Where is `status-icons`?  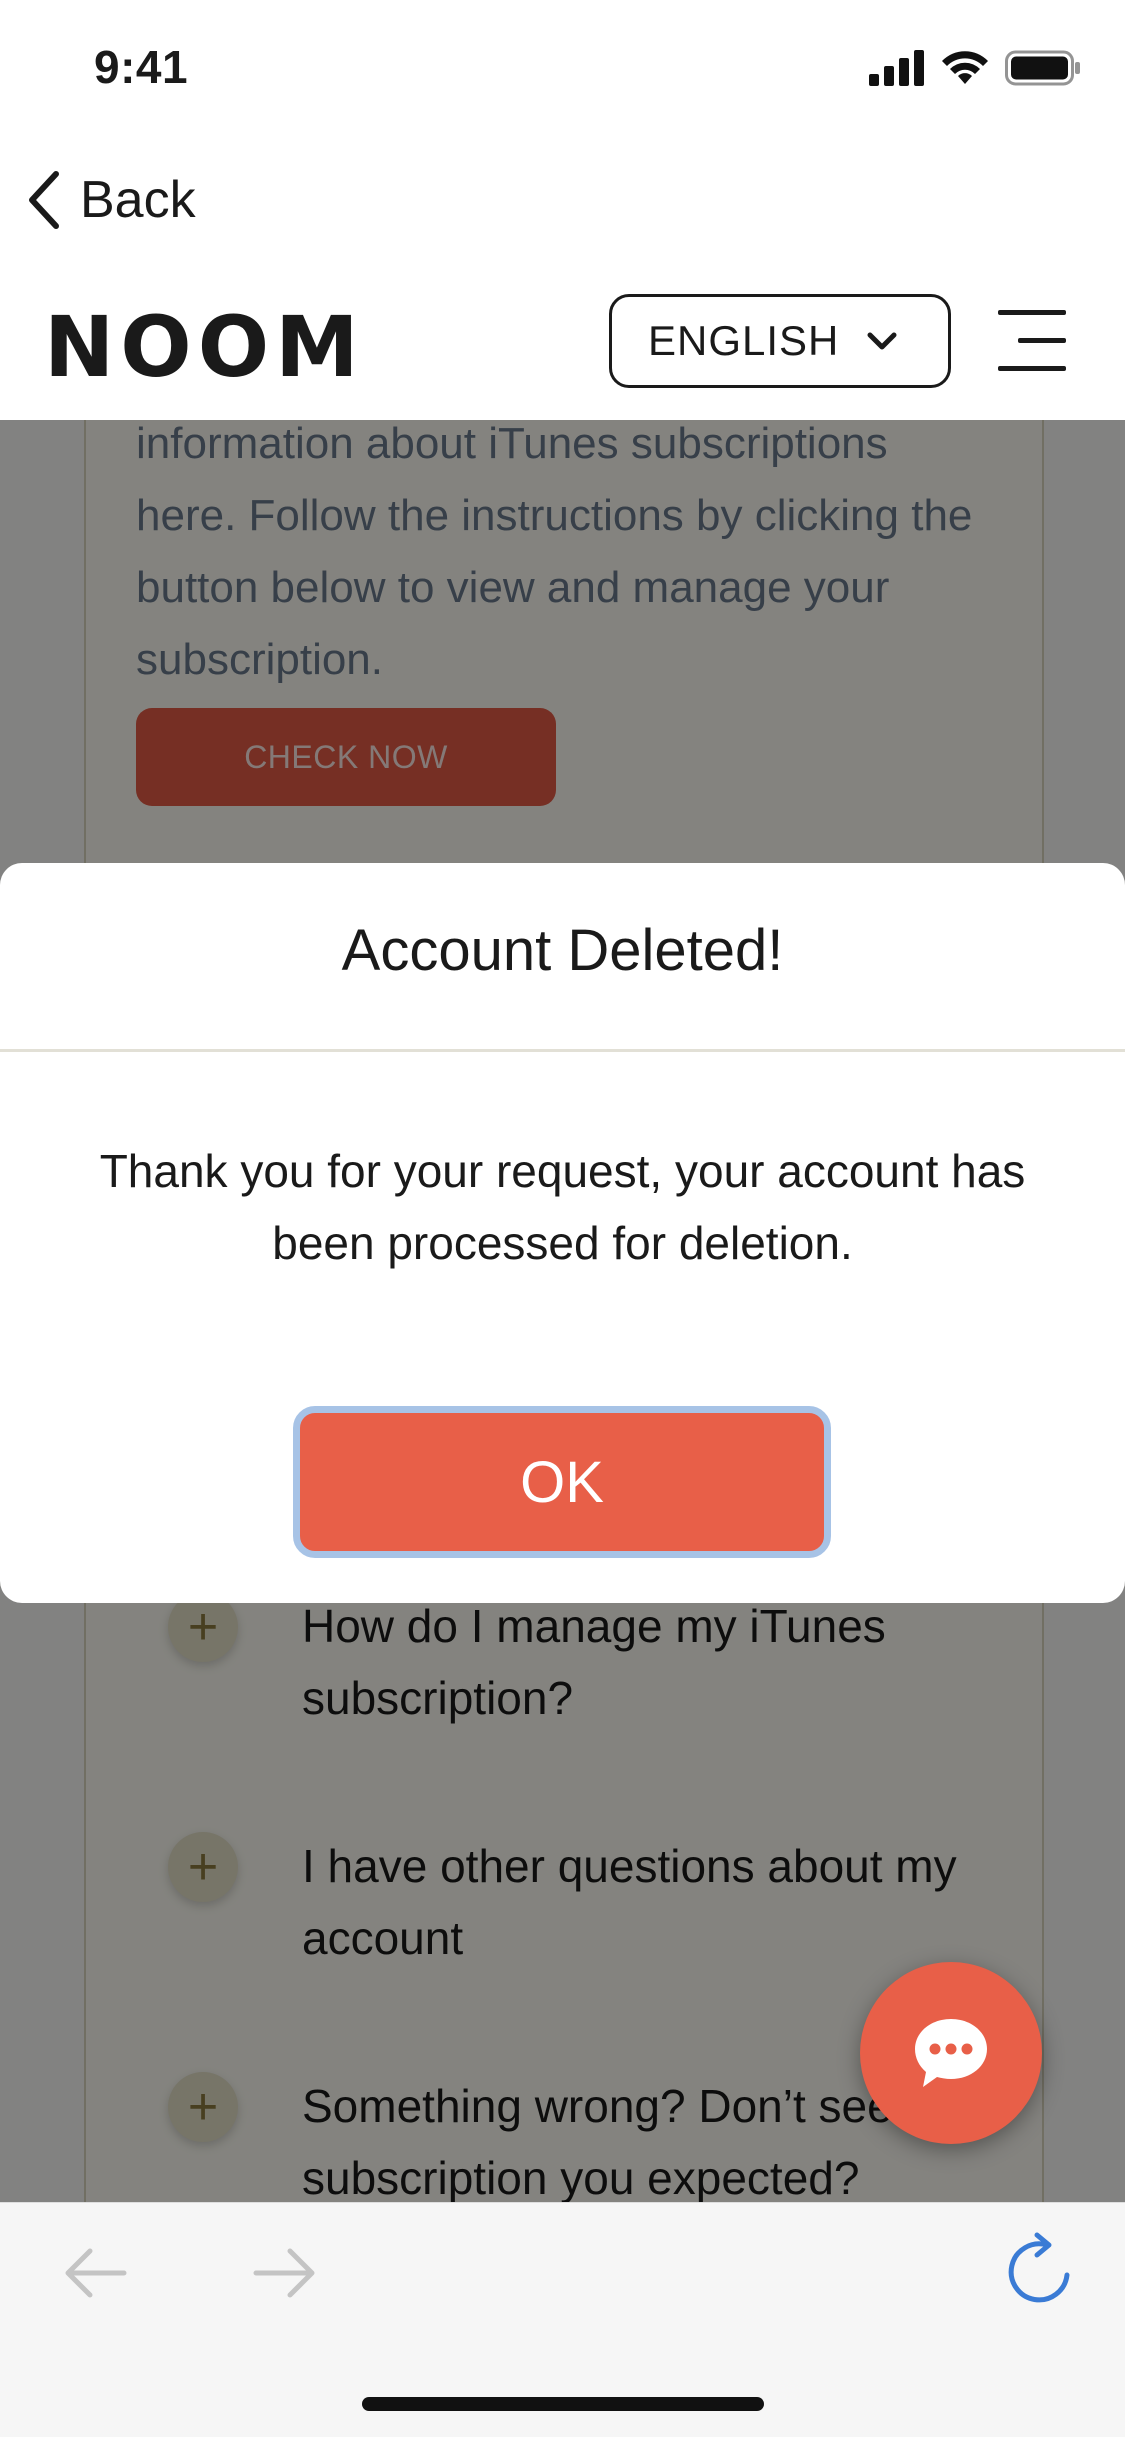 status-icons is located at coordinates (975, 68).